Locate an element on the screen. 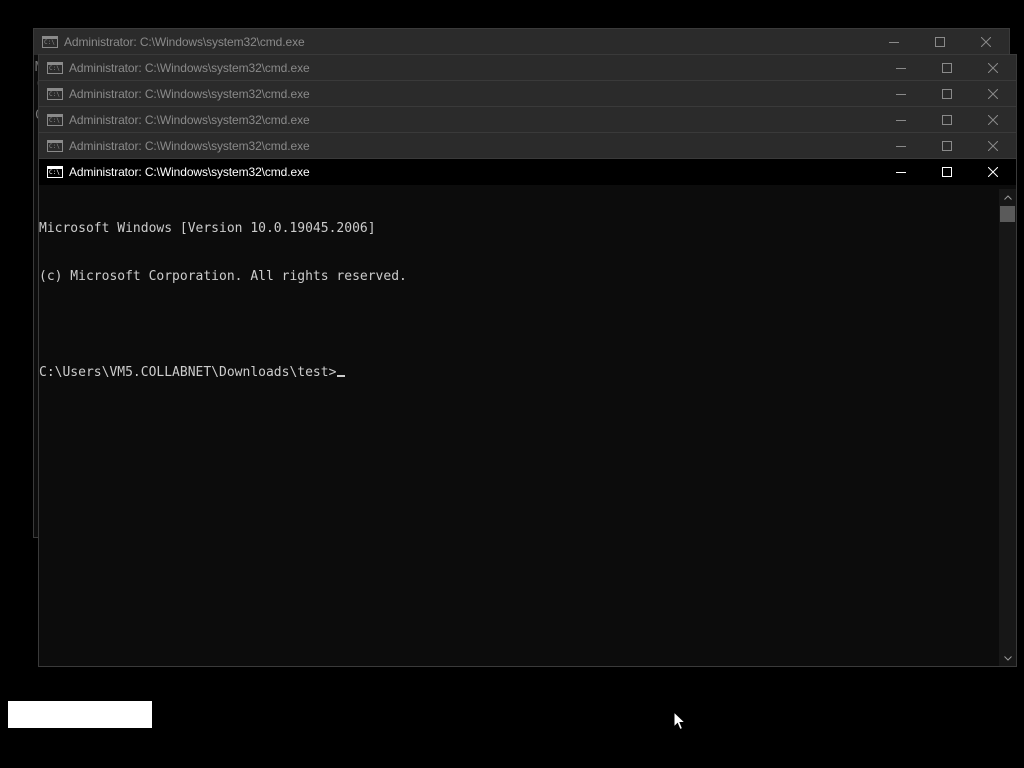 The height and width of the screenshot is (768, 1024). mouse-pointer-icon is located at coordinates (680, 721).